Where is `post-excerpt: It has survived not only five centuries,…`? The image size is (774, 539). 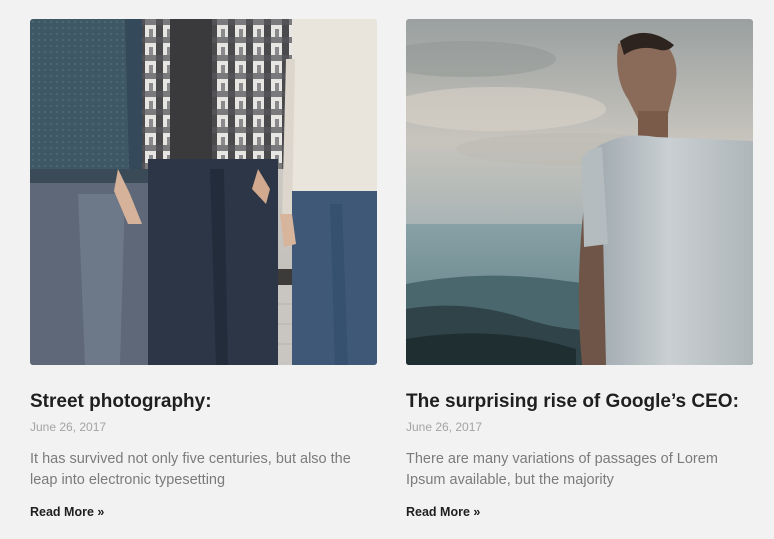
post-excerpt: It has survived not only five centuries,… is located at coordinates (190, 469).